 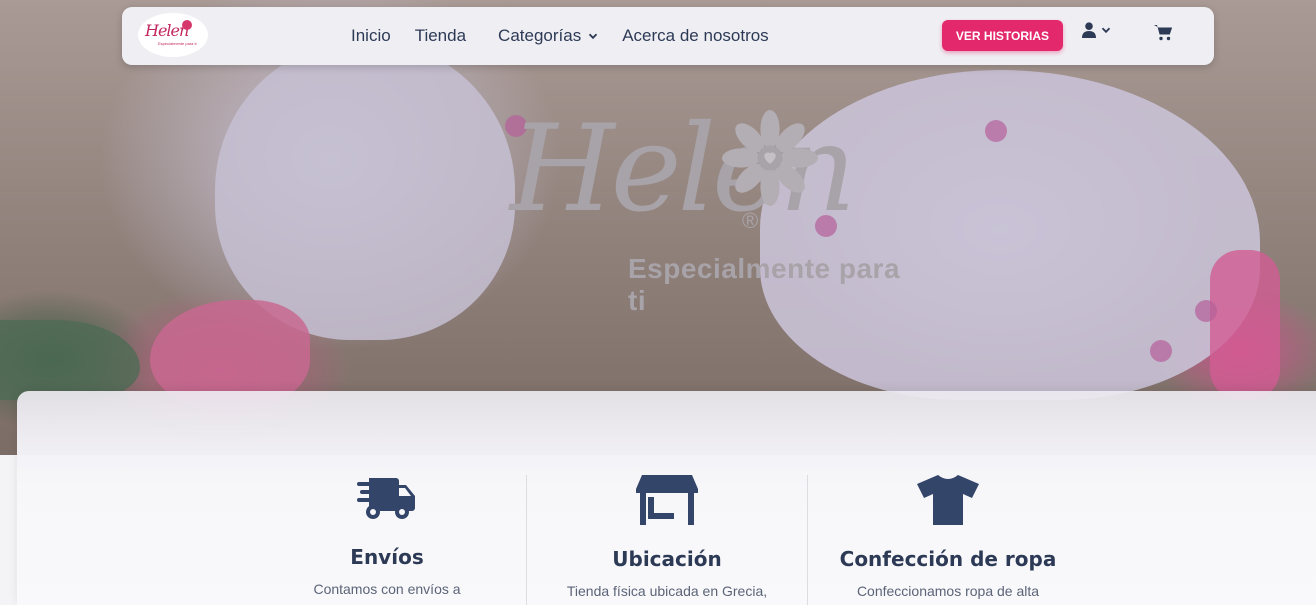 I want to click on nav-link-inicio: Inicio, so click(x=371, y=36).